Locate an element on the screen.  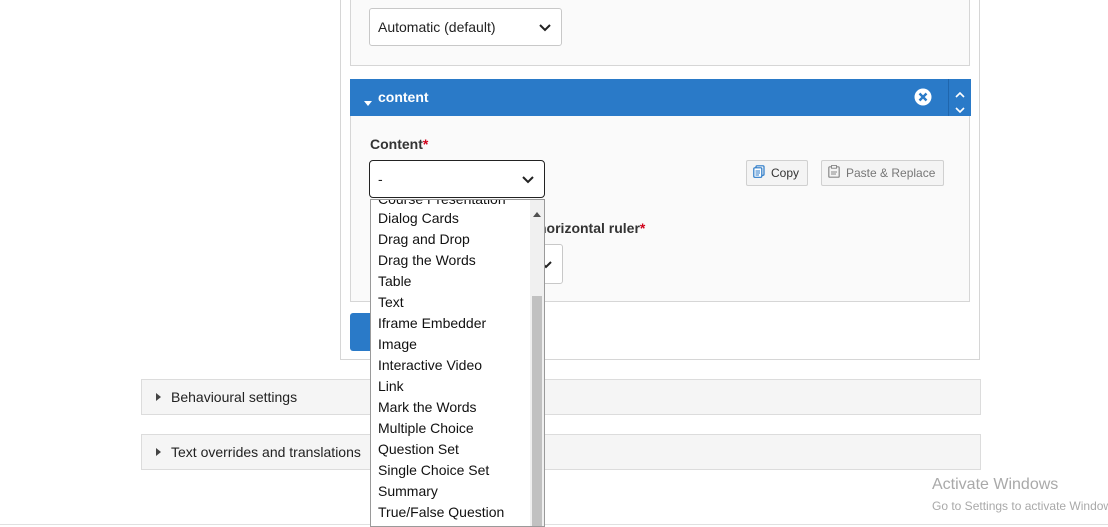
content-label-text: Content is located at coordinates (396, 144).